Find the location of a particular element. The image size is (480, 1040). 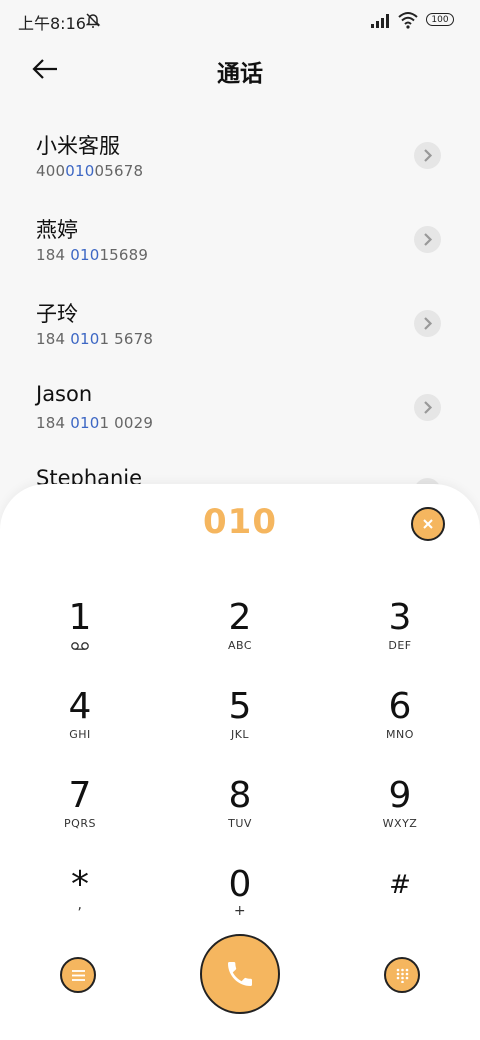

key-0: 0 + is located at coordinates (240, 903).